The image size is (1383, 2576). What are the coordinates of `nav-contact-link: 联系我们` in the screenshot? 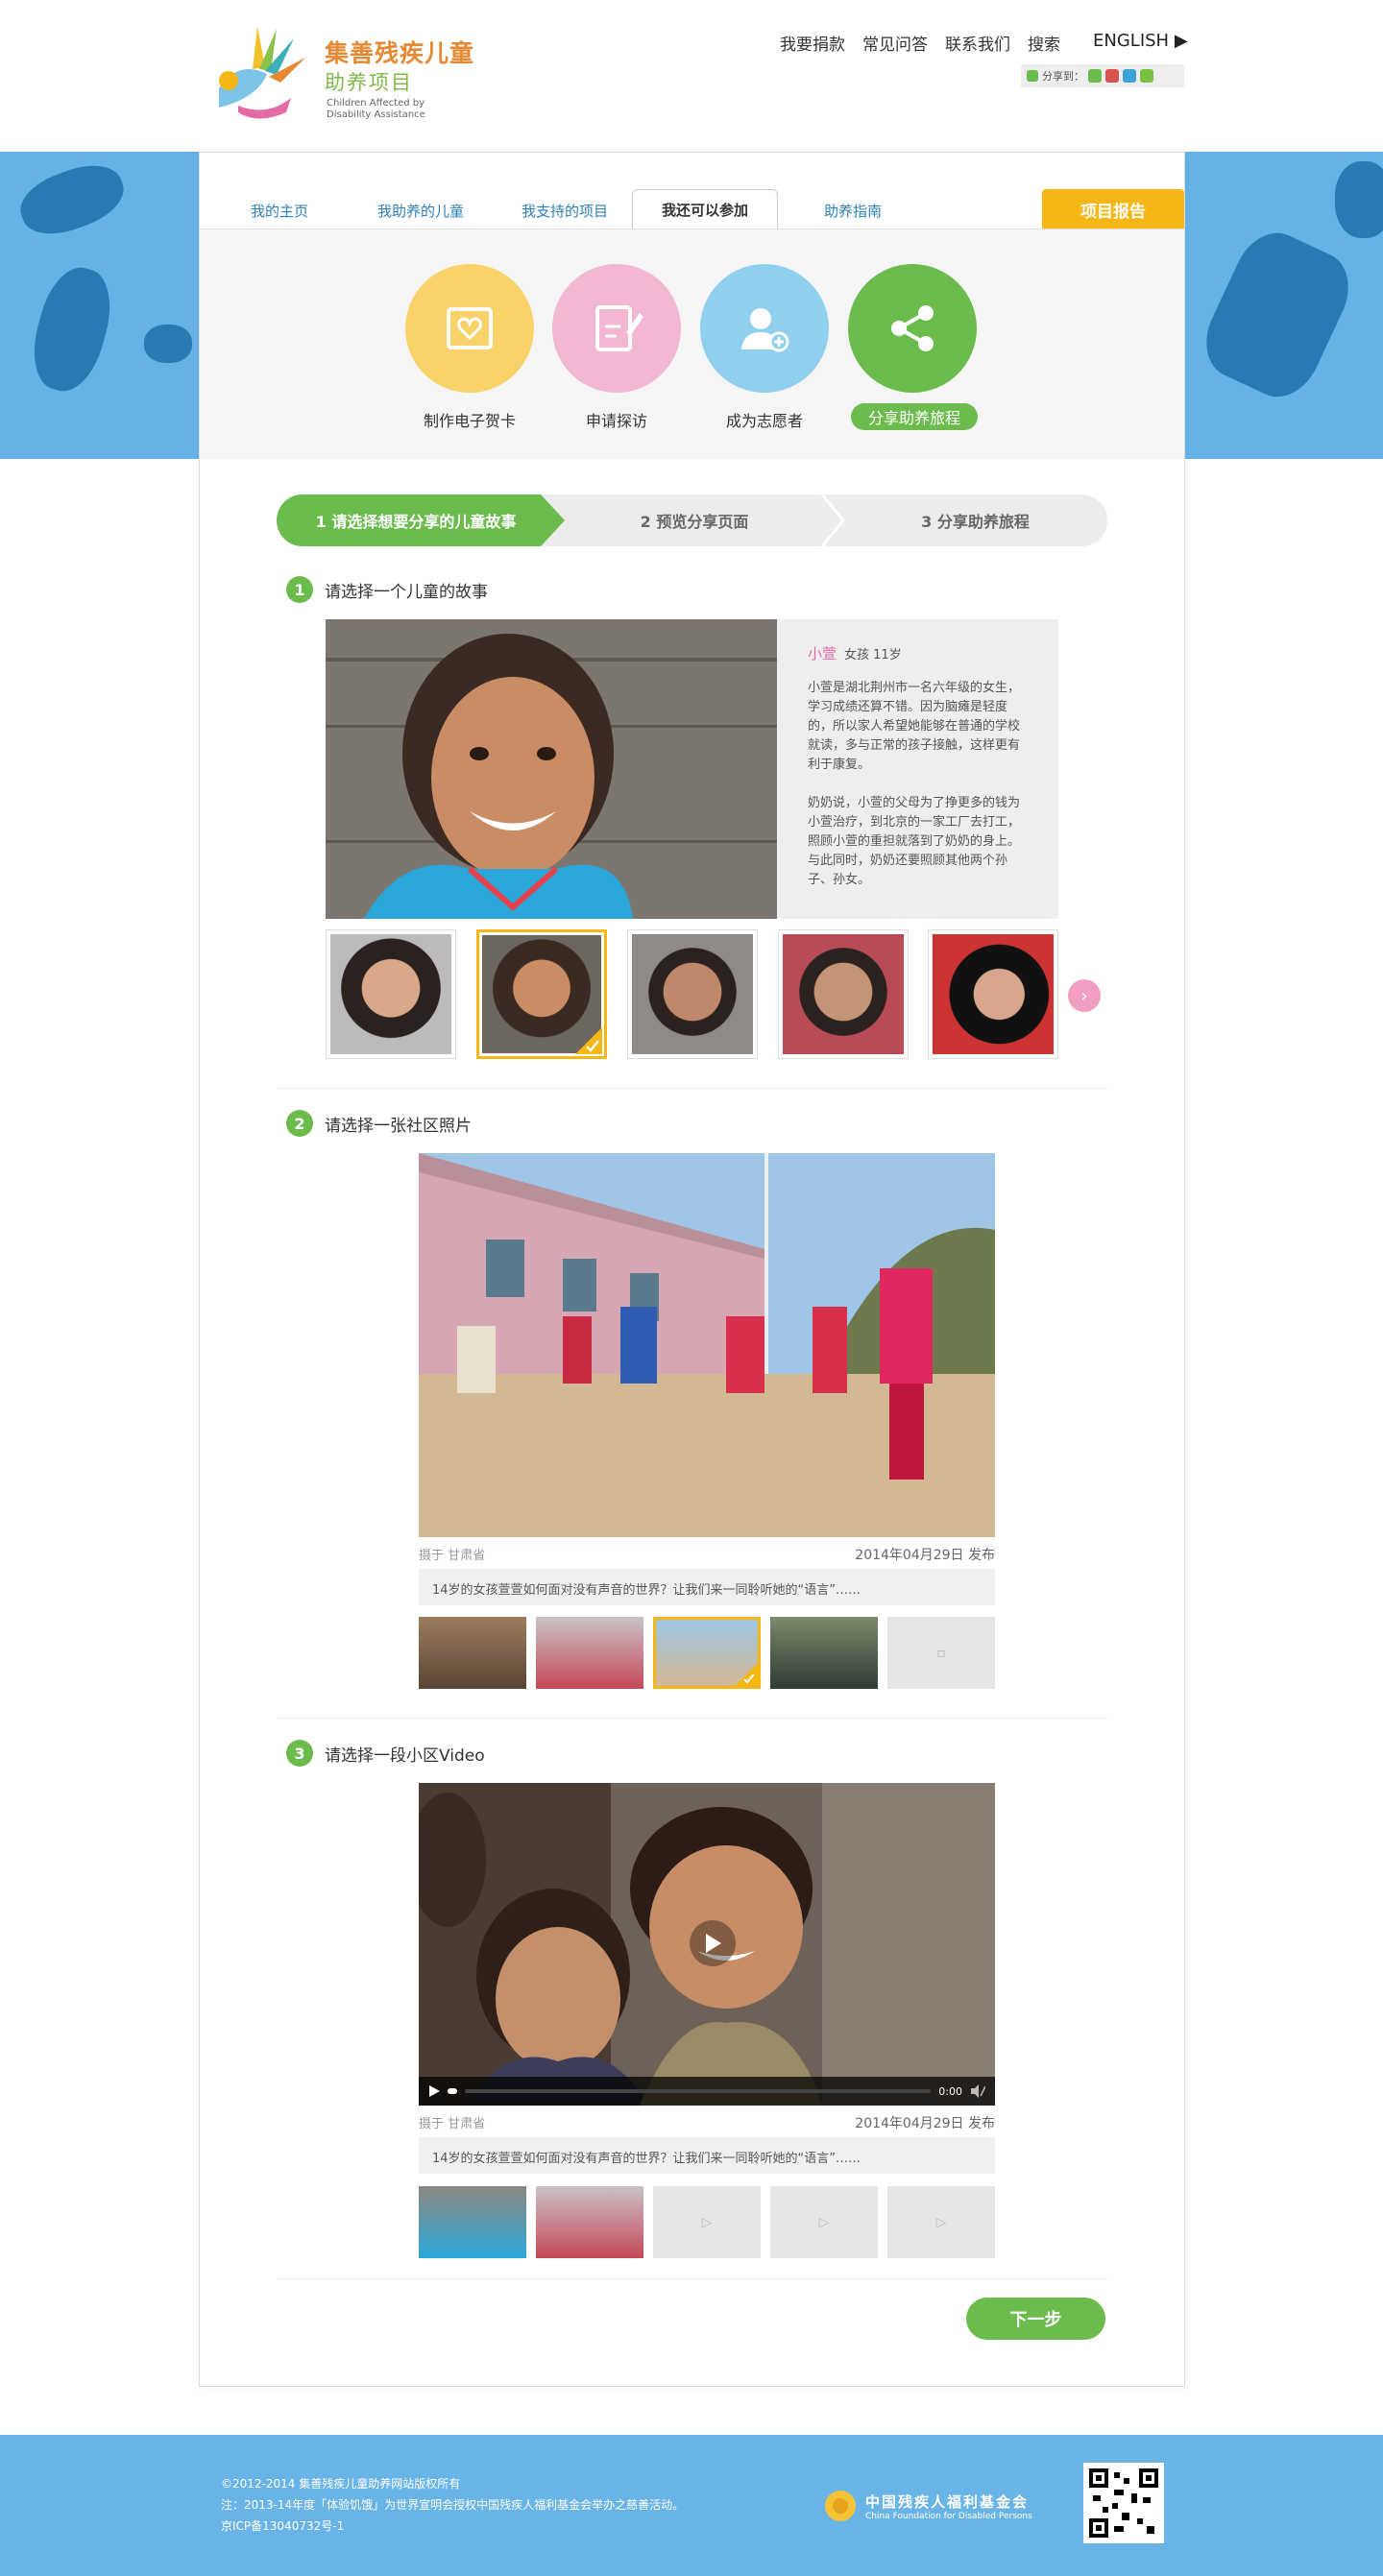 It's located at (977, 43).